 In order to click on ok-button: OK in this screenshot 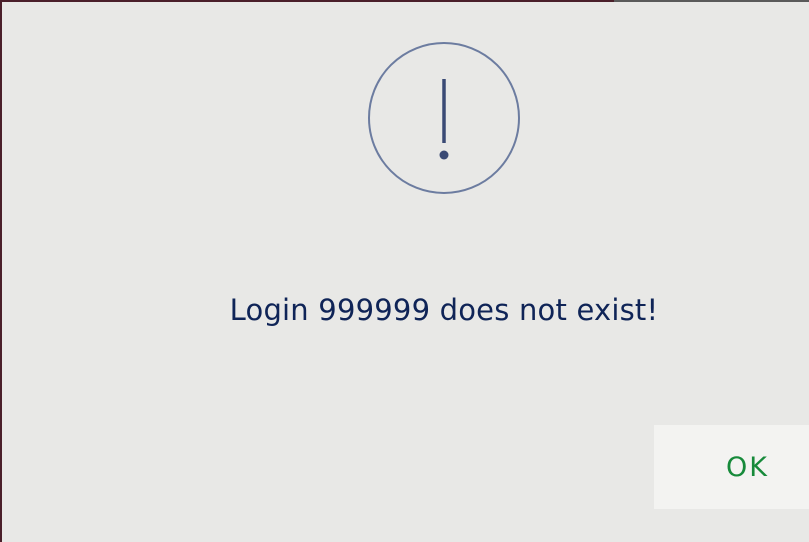, I will do `click(731, 467)`.